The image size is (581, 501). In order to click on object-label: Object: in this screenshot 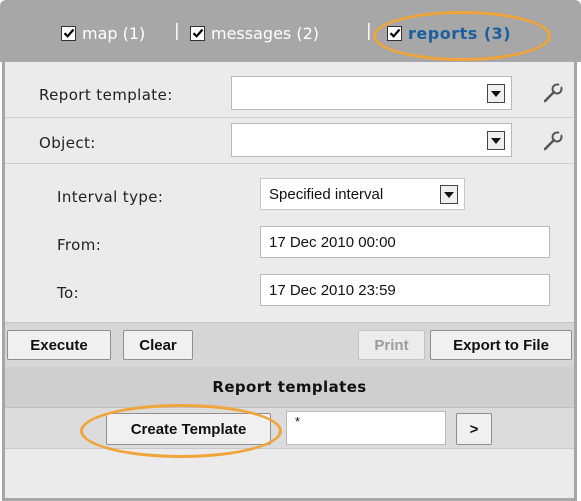, I will do `click(67, 143)`.